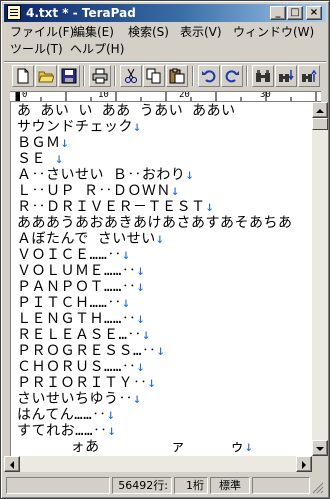 The height and width of the screenshot is (499, 330). Describe the element at coordinates (116, 207) in the screenshot. I see `editor-line: Ｒ‥ＤＲＩＶＥＲ－ＴＥＳＴ↓` at that location.